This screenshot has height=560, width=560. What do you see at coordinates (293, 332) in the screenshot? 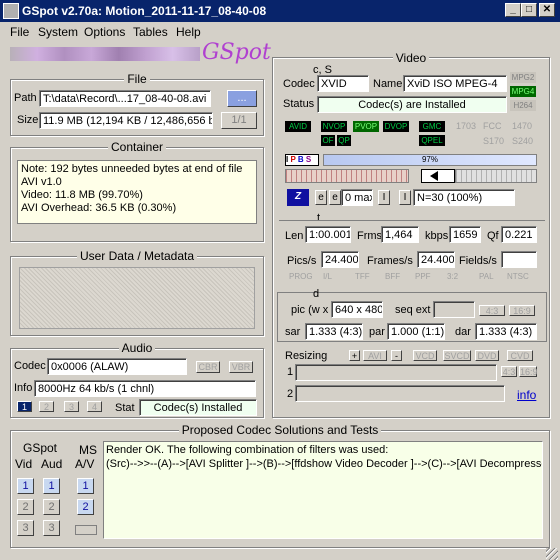
I see `sar-label: sar` at bounding box center [293, 332].